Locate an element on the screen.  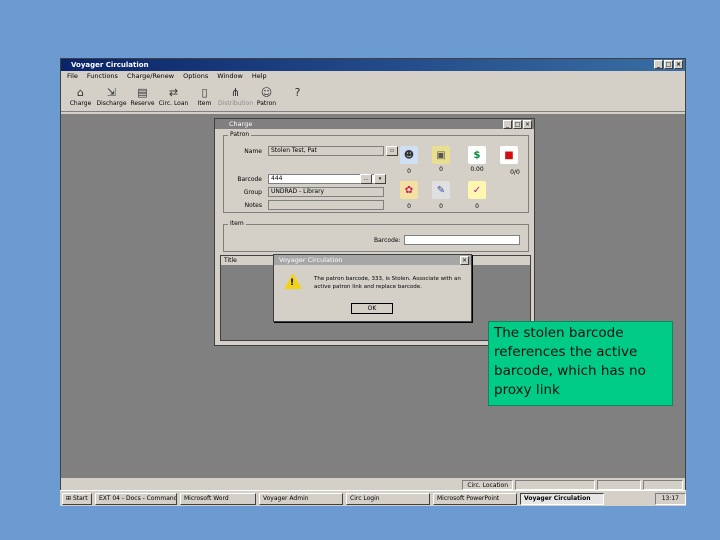
charge-title: Charge is located at coordinates (241, 124).